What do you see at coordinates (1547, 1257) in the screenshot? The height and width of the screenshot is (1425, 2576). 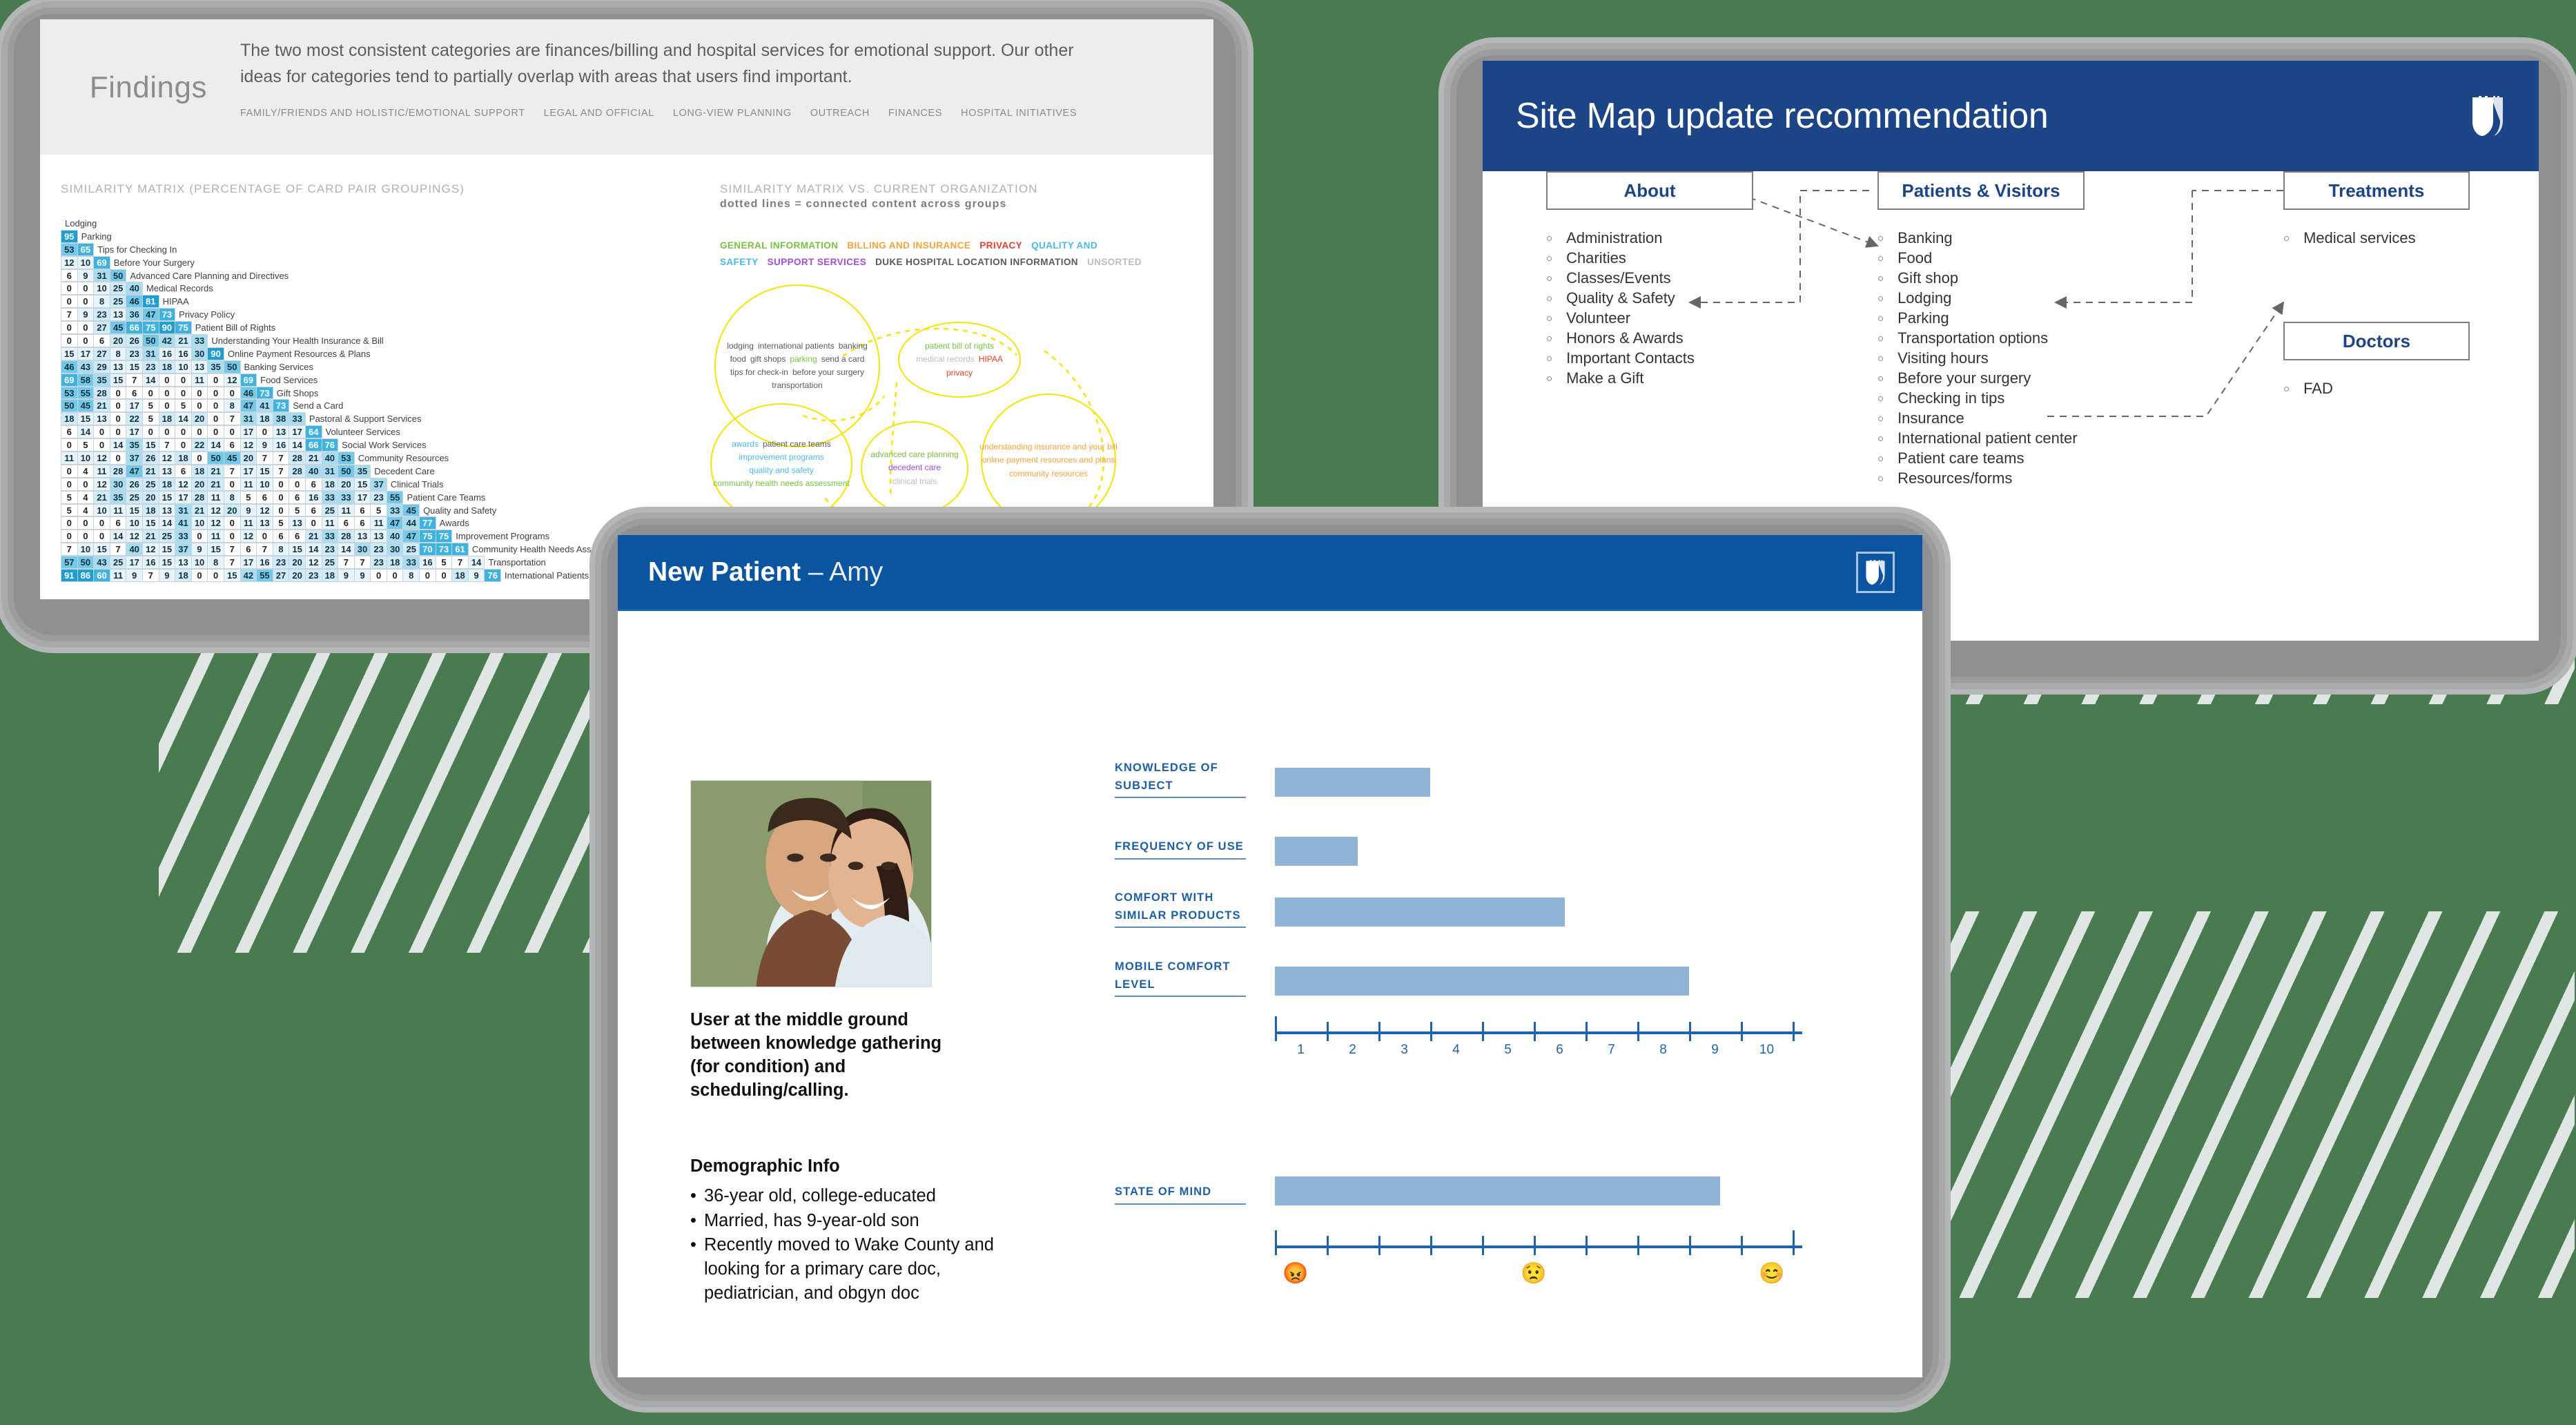 I see `chart-axis-state-of-mind: 😡 😟 😊` at bounding box center [1547, 1257].